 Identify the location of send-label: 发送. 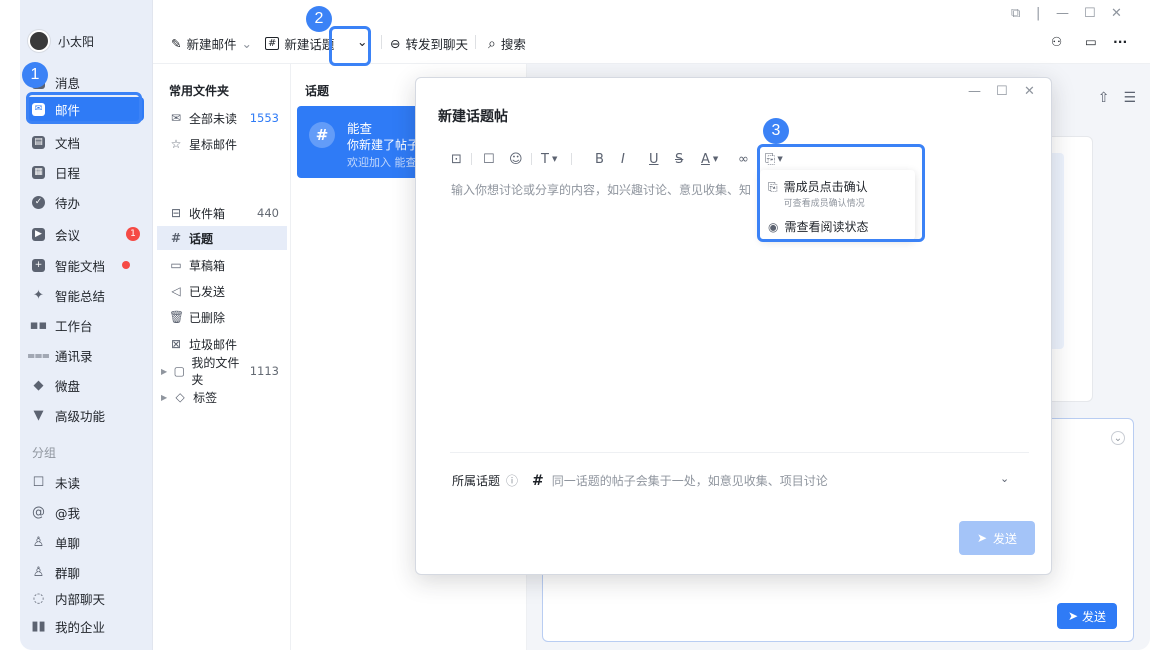
(1005, 538).